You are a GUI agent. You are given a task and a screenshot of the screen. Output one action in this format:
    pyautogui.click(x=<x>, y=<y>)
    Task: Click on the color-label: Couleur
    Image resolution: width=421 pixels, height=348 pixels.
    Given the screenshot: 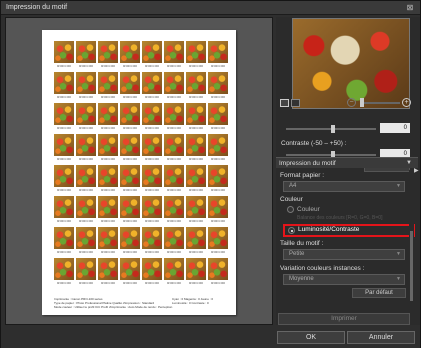 What is the action you would take?
    pyautogui.click(x=291, y=199)
    